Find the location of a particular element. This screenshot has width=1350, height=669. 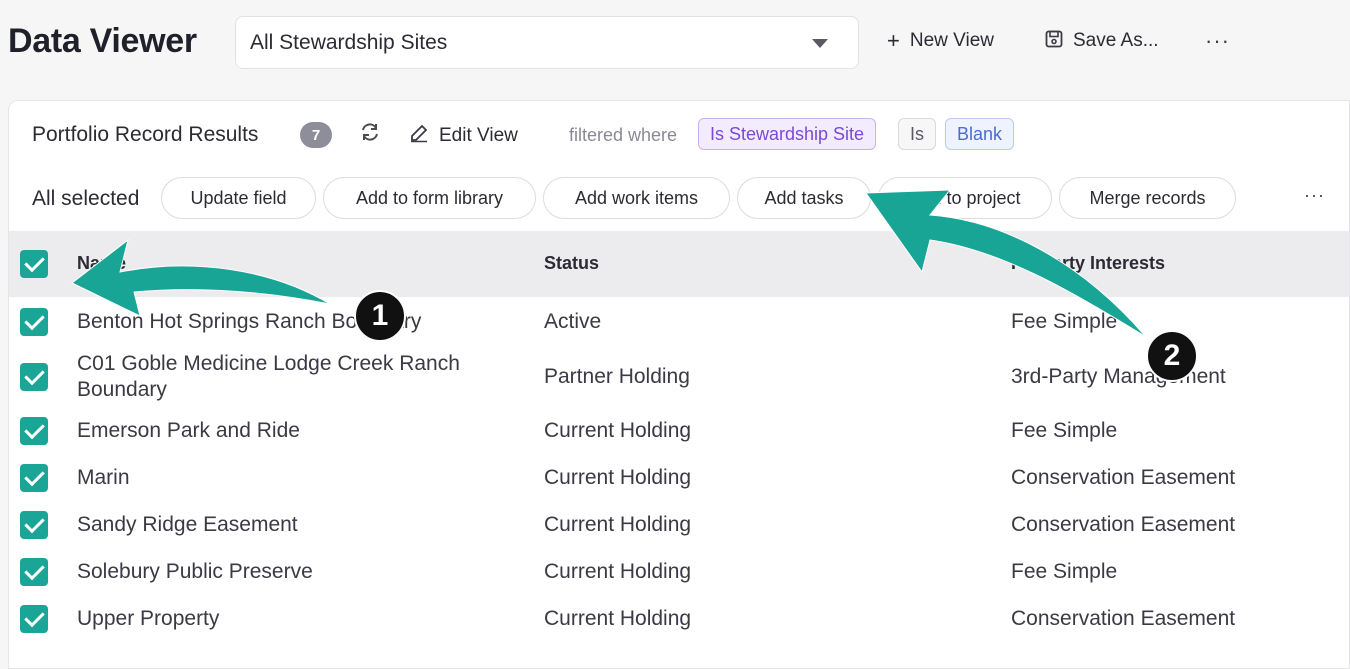

add-work-items-button: Add work items is located at coordinates (636, 198).